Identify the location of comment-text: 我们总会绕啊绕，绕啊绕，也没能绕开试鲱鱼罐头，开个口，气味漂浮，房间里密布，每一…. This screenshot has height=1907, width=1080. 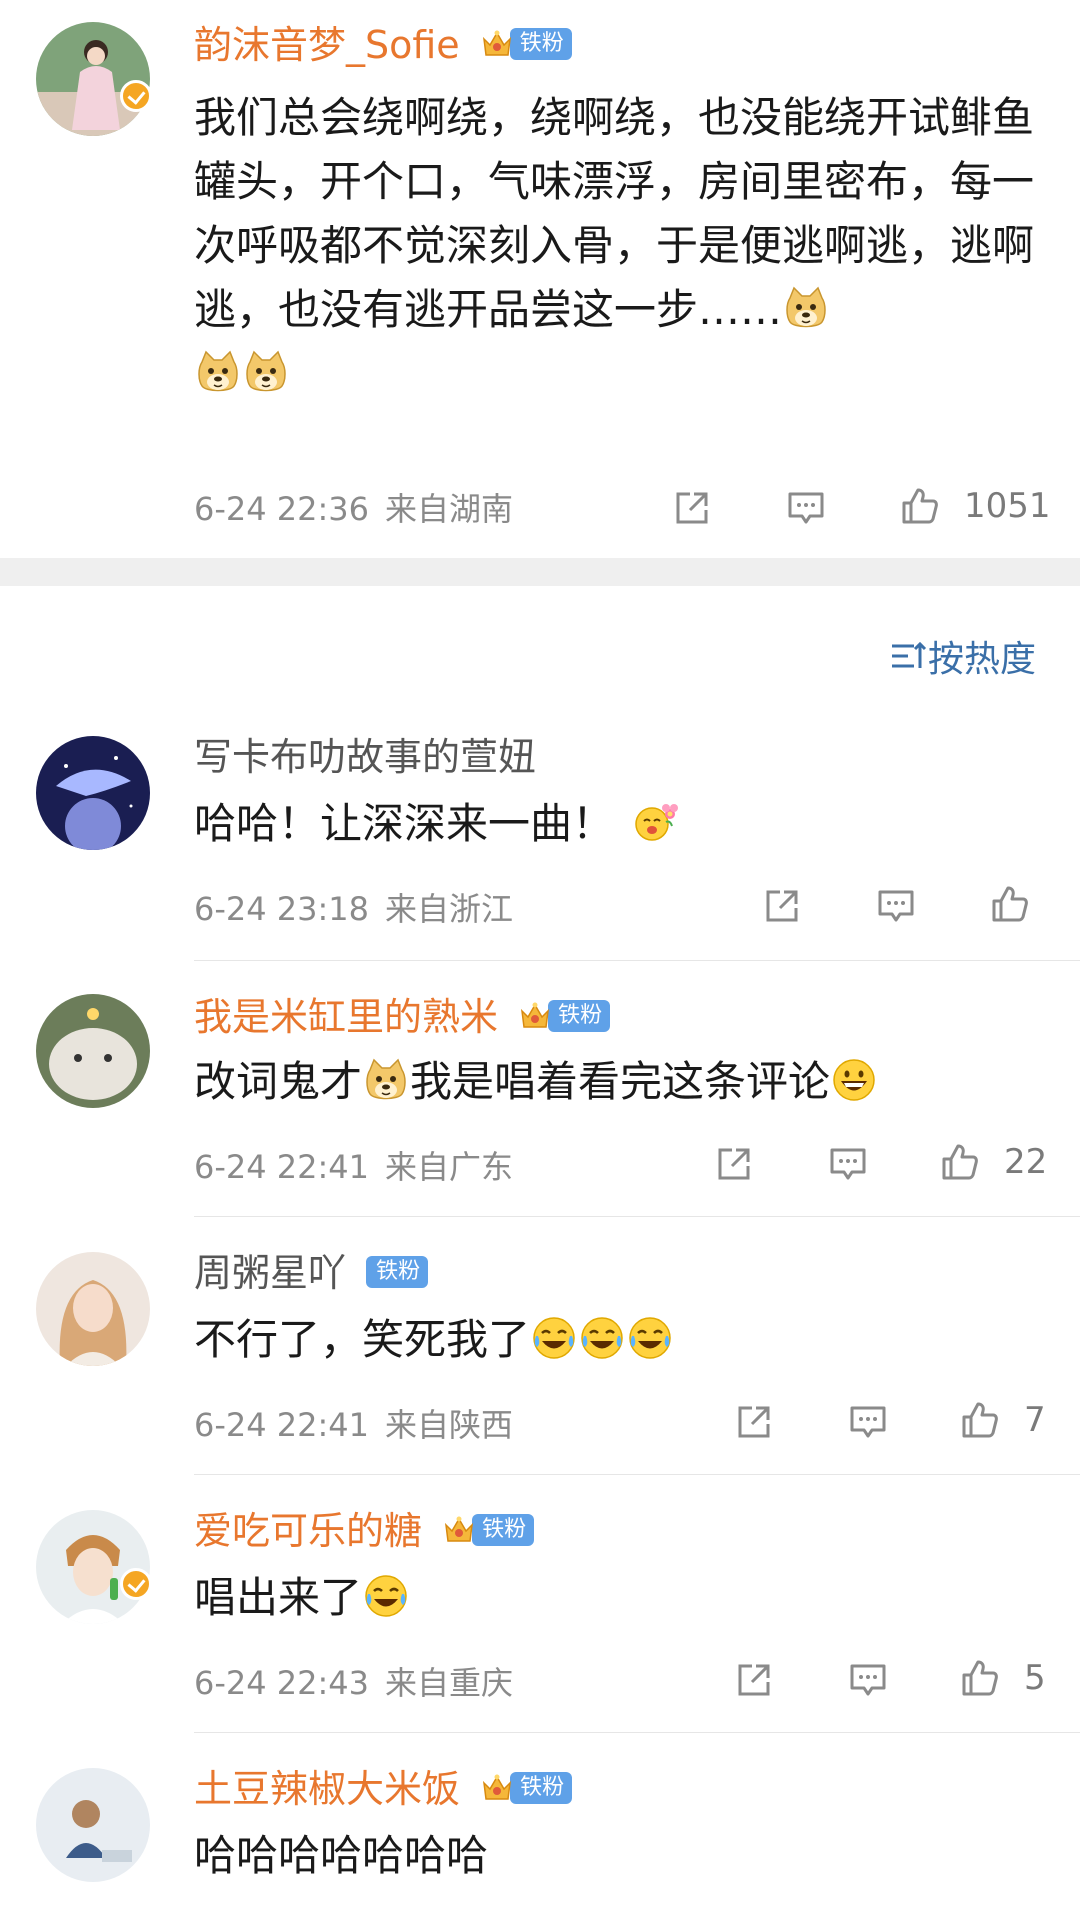
(619, 246).